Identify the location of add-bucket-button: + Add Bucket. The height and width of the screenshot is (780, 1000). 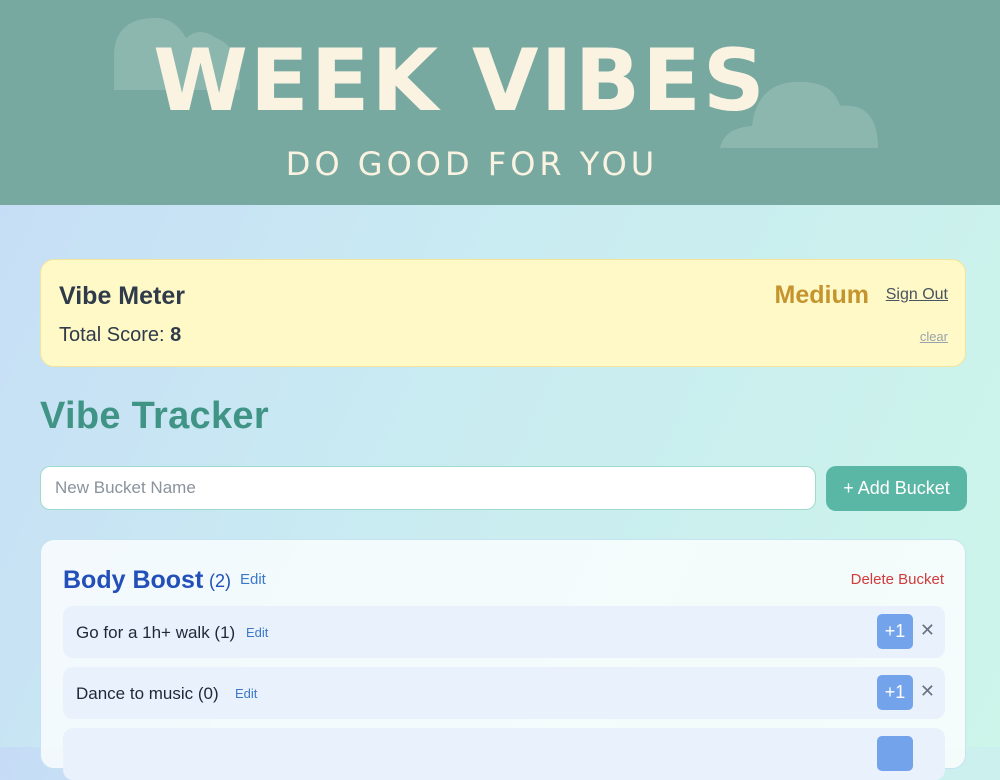
(896, 488).